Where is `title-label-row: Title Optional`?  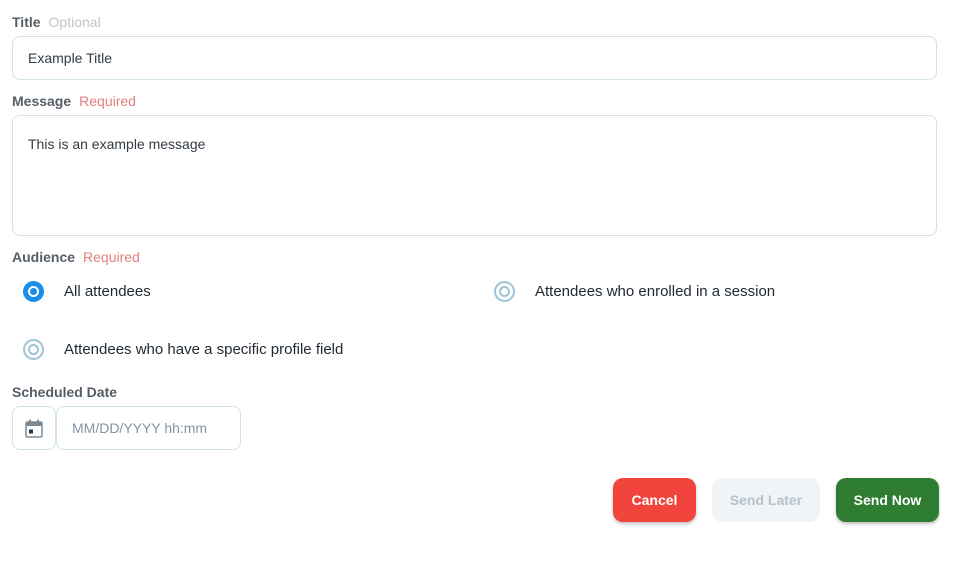 title-label-row: Title Optional is located at coordinates (56, 22).